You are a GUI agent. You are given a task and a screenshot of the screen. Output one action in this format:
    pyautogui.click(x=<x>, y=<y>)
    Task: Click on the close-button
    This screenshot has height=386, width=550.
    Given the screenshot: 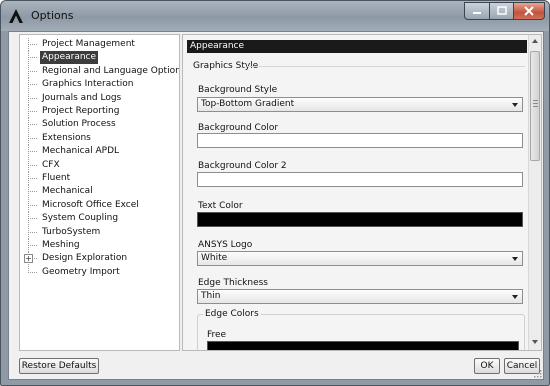 What is the action you would take?
    pyautogui.click(x=529, y=11)
    